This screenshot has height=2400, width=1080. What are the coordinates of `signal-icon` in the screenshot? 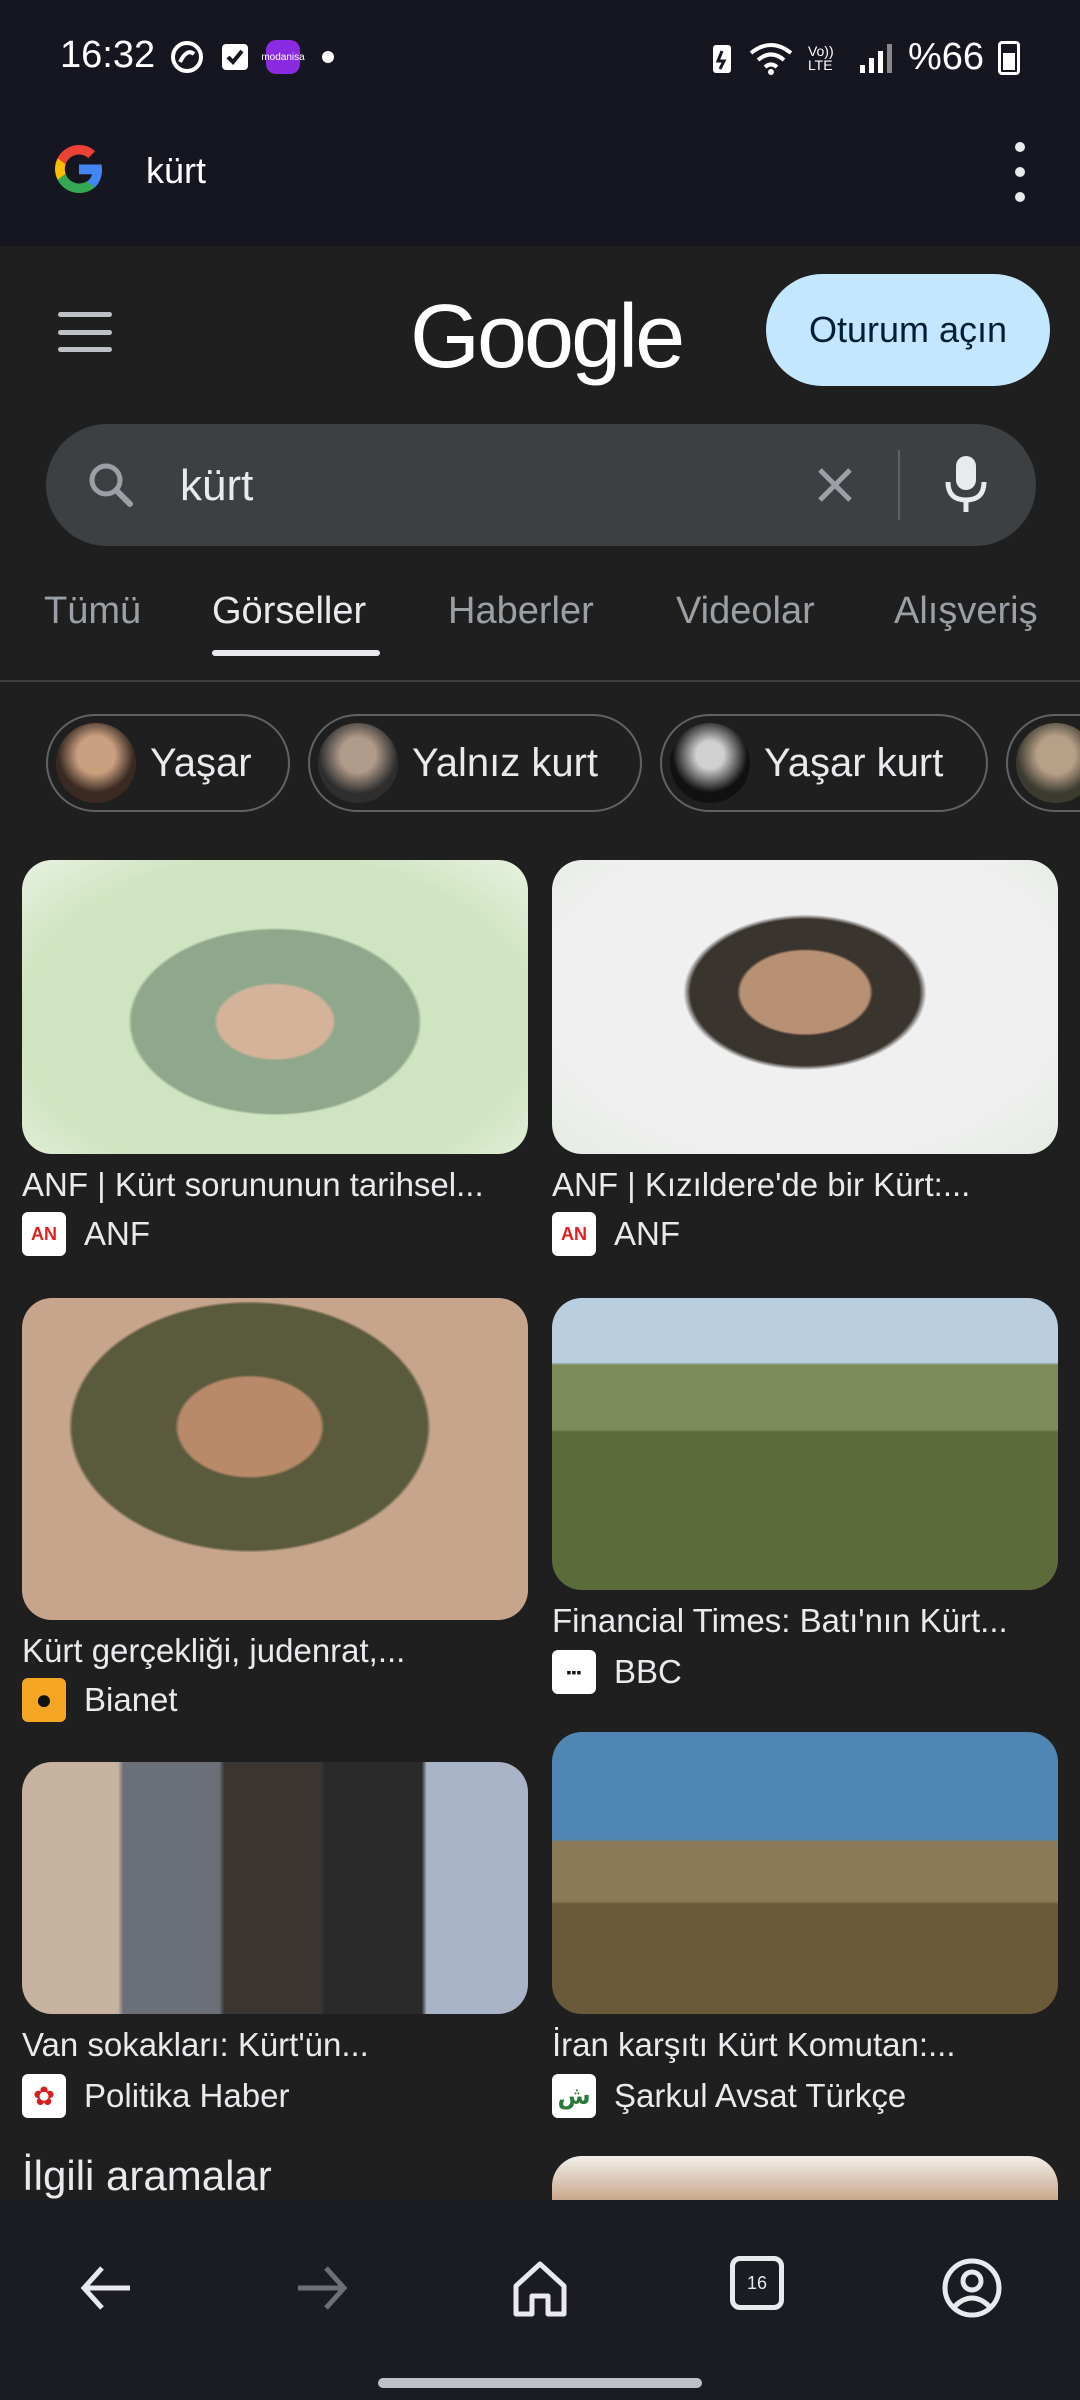 It's located at (875, 58).